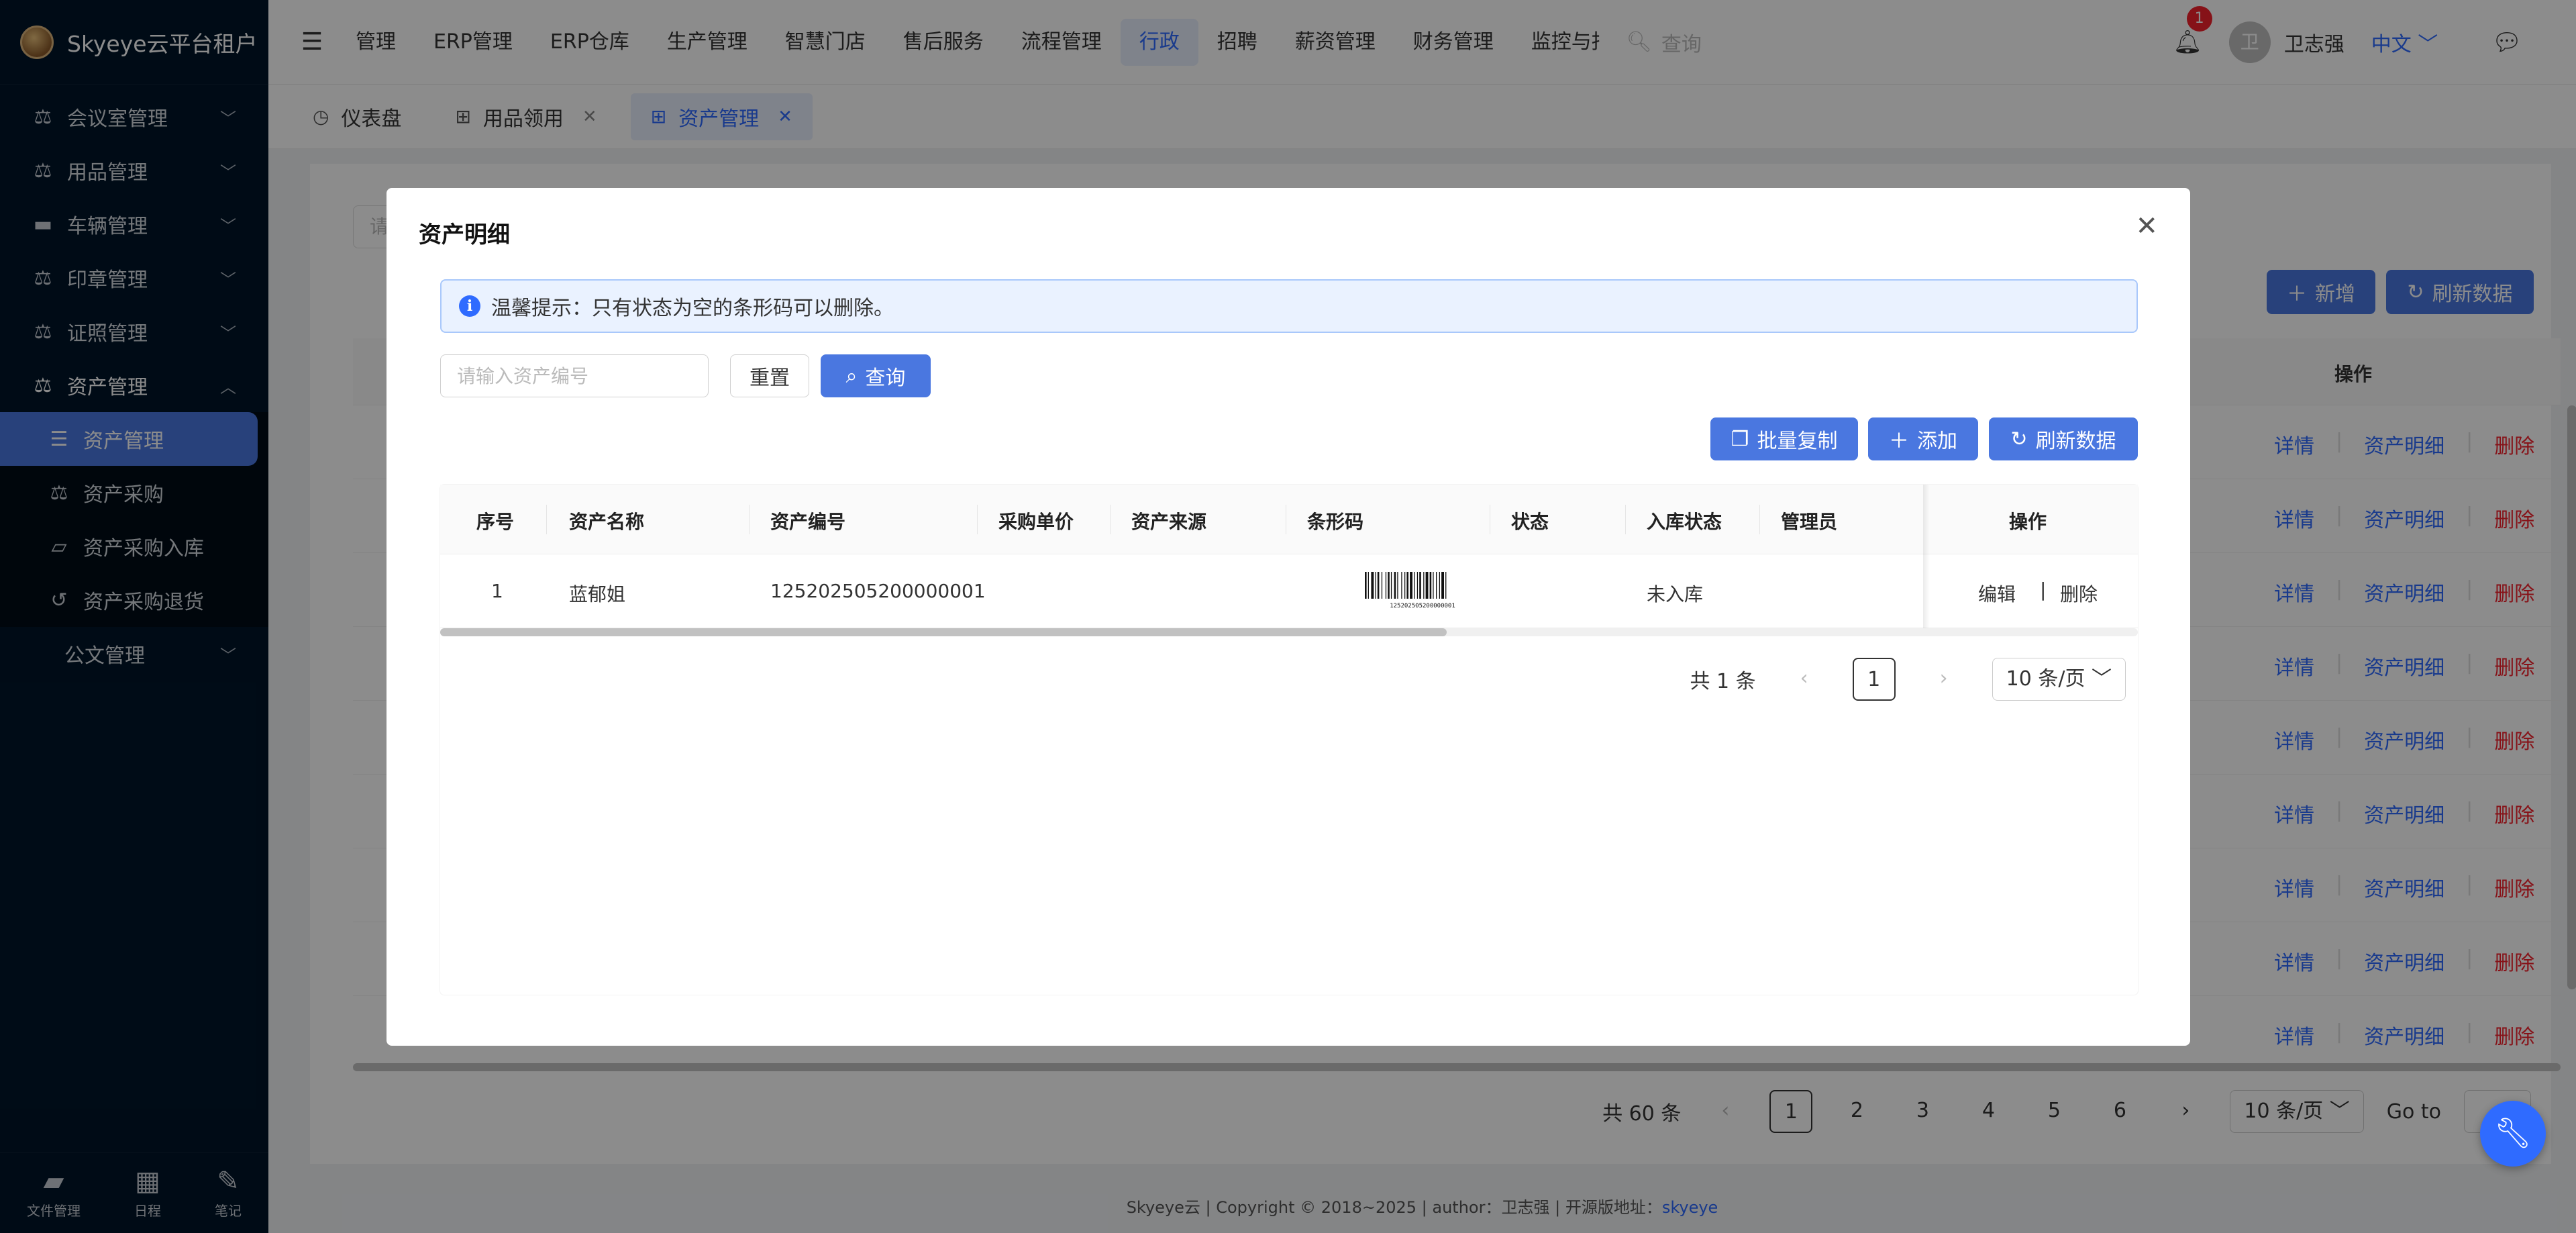 The height and width of the screenshot is (1233, 2576). I want to click on query-button: ⌕ 查询, so click(876, 375).